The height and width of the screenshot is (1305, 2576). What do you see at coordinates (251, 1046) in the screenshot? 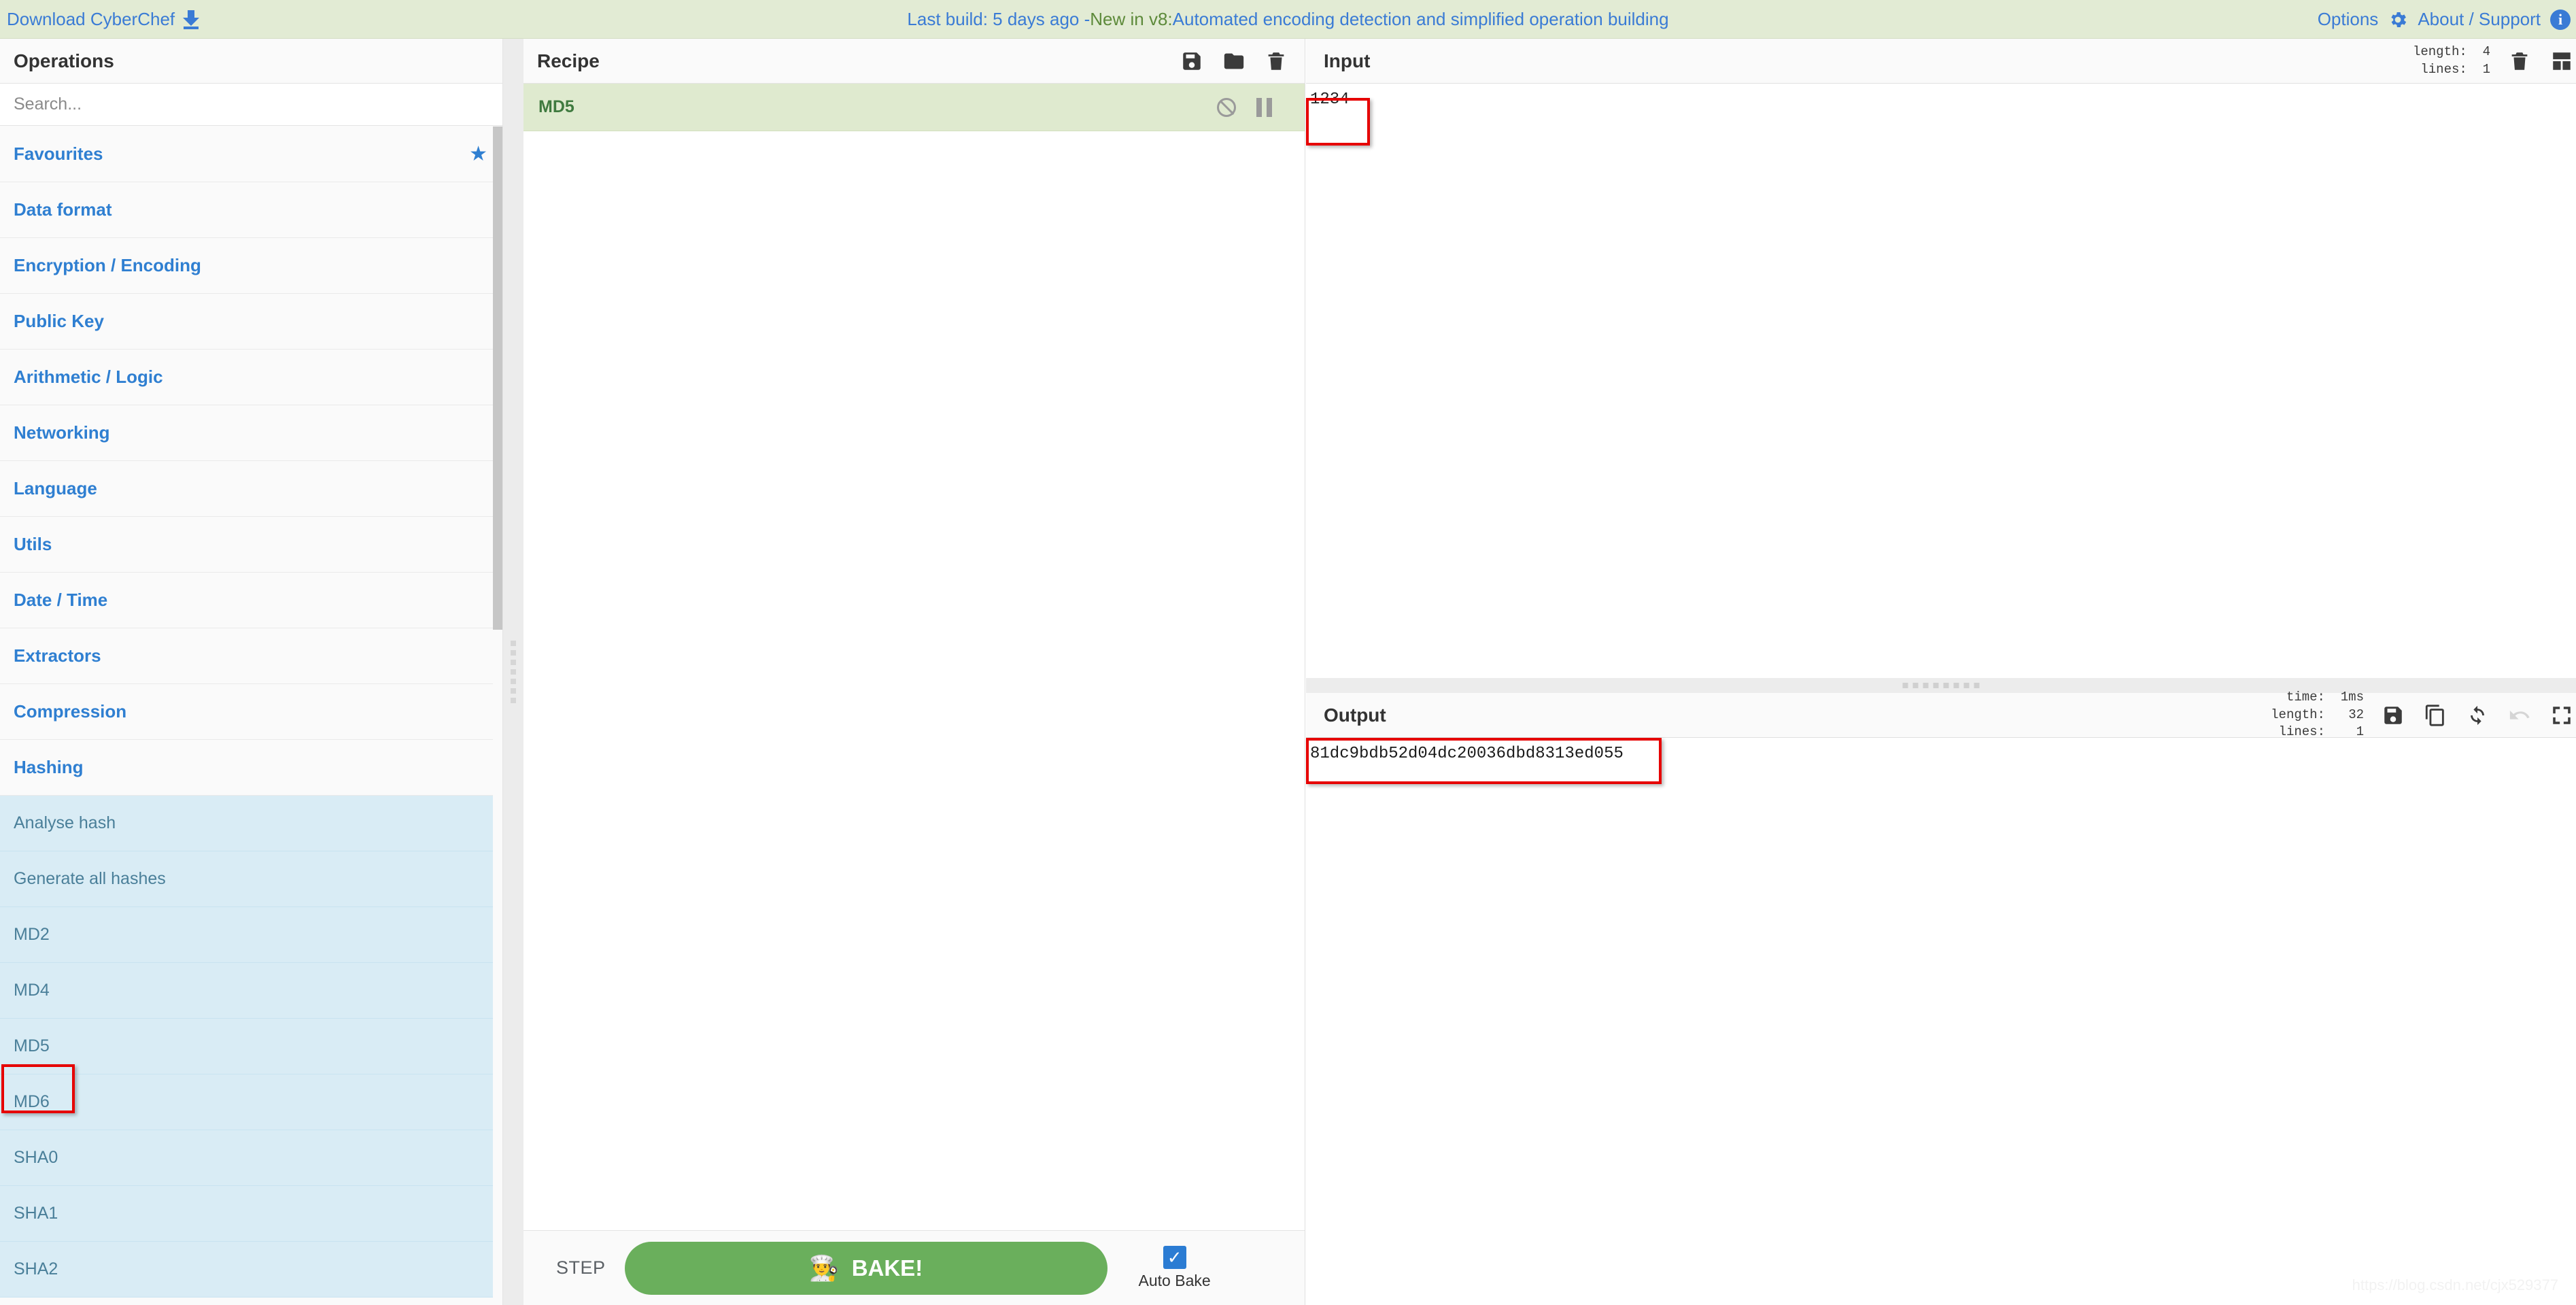
I see `operation-md5: MD5` at bounding box center [251, 1046].